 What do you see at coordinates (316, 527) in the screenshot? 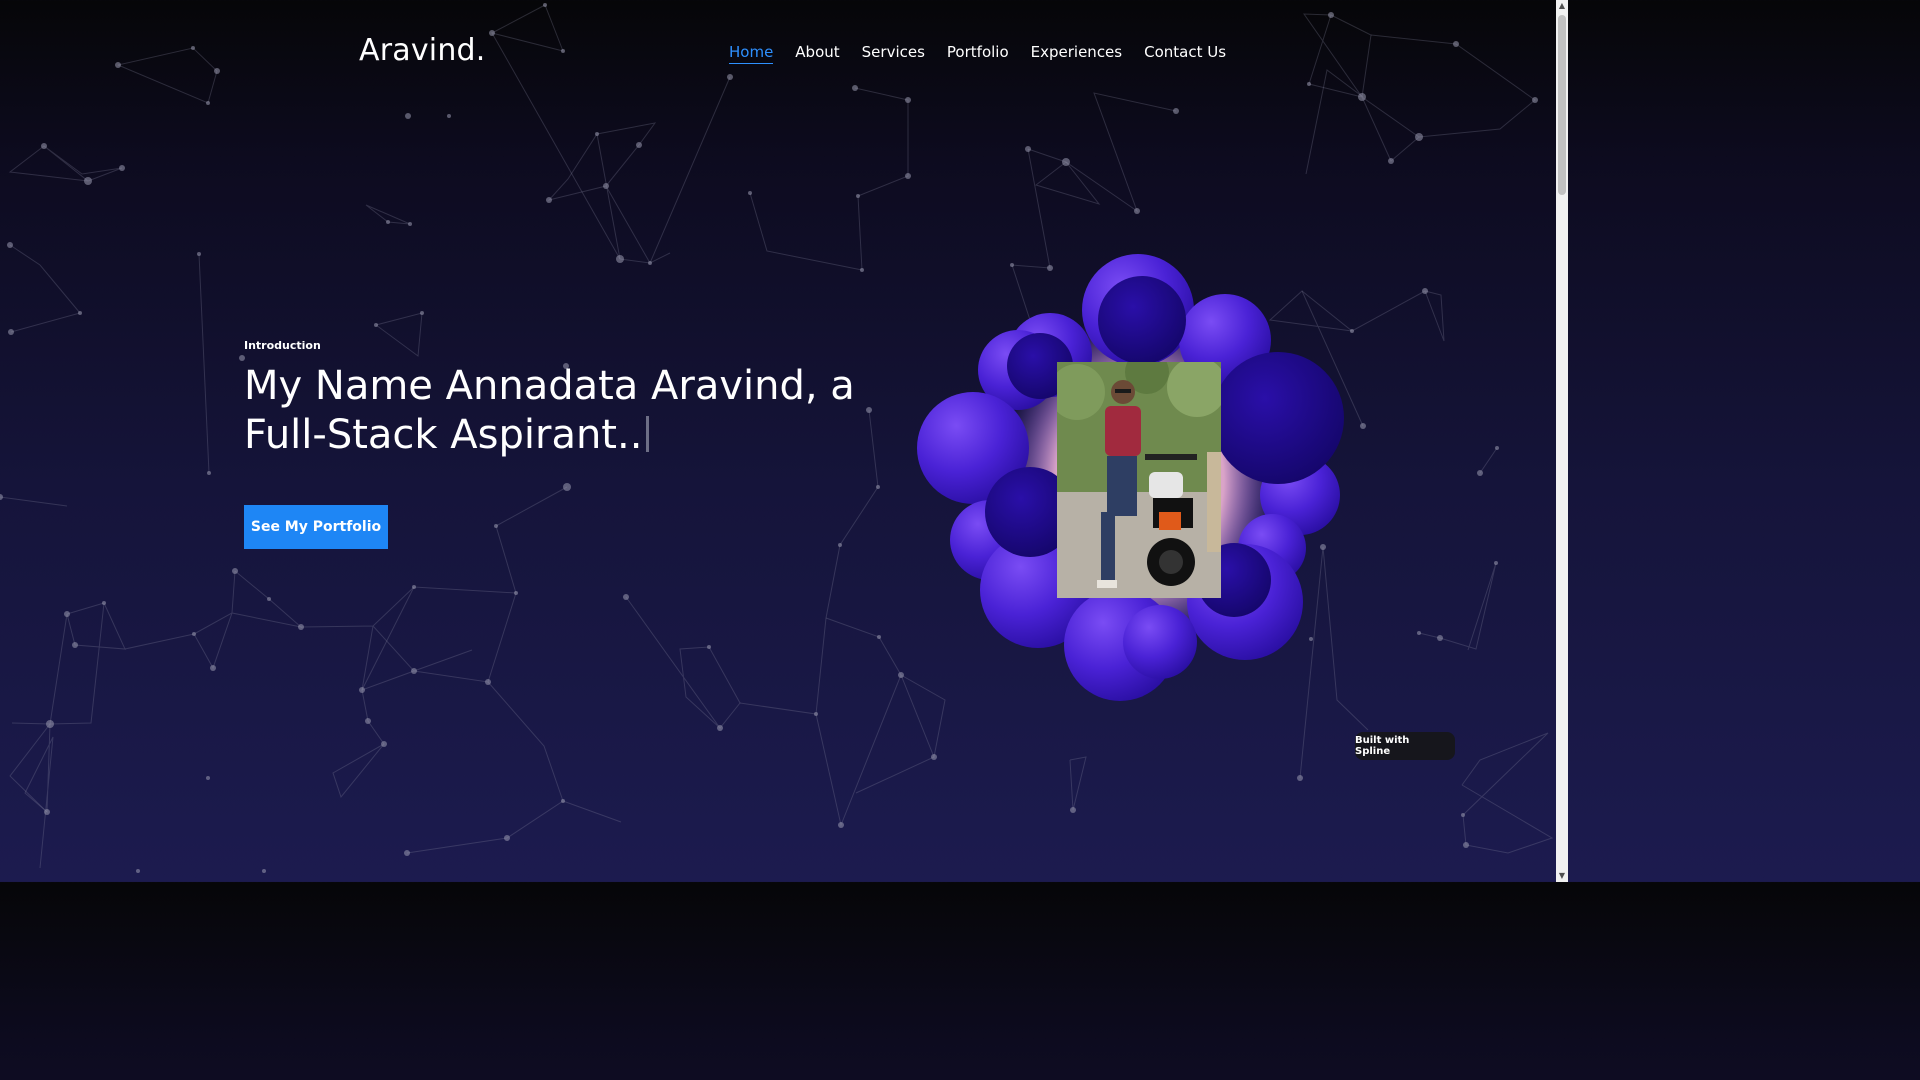
I see `see-portfolio-button: See My Portfolio` at bounding box center [316, 527].